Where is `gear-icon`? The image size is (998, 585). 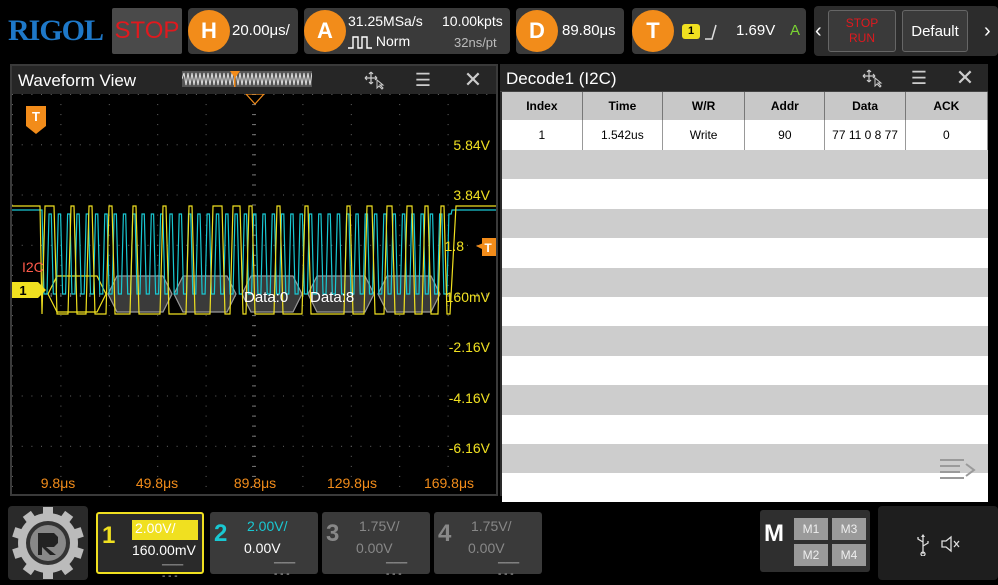 gear-icon is located at coordinates (48, 543).